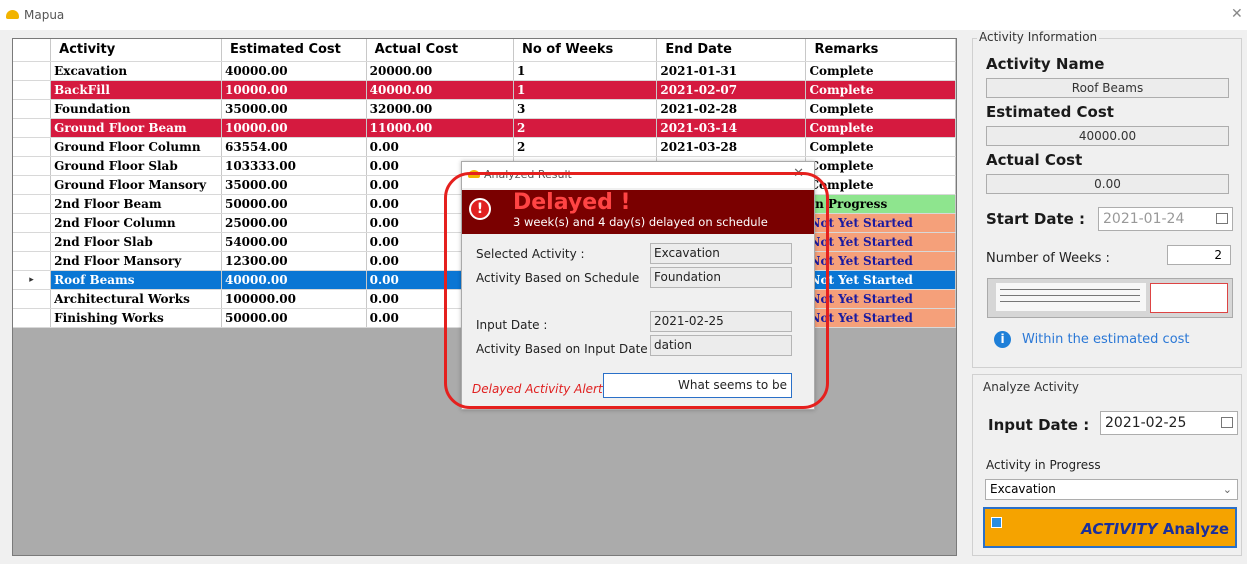 The width and height of the screenshot is (1247, 564). I want to click on cell-remarks: In Progress, so click(880, 204).